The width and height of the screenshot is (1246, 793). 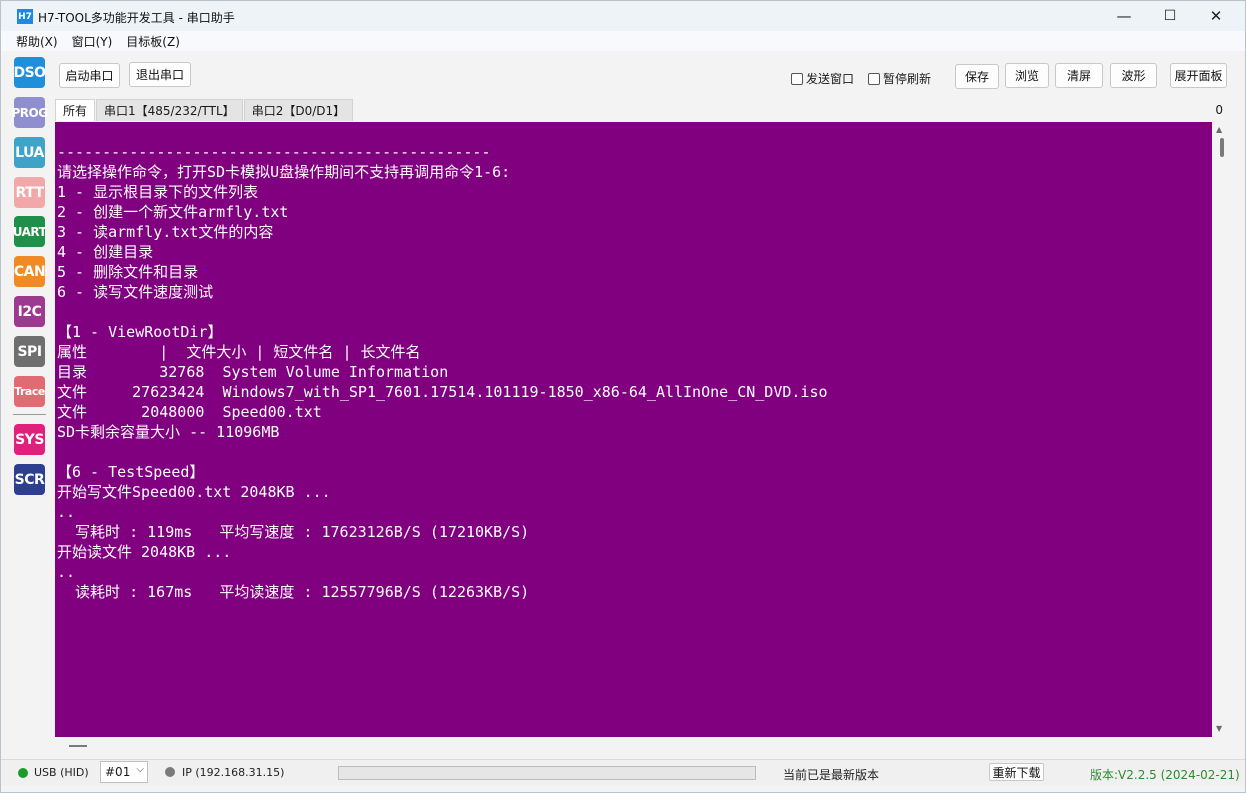 What do you see at coordinates (633, 744) in the screenshot?
I see `horizontal-scrollbar` at bounding box center [633, 744].